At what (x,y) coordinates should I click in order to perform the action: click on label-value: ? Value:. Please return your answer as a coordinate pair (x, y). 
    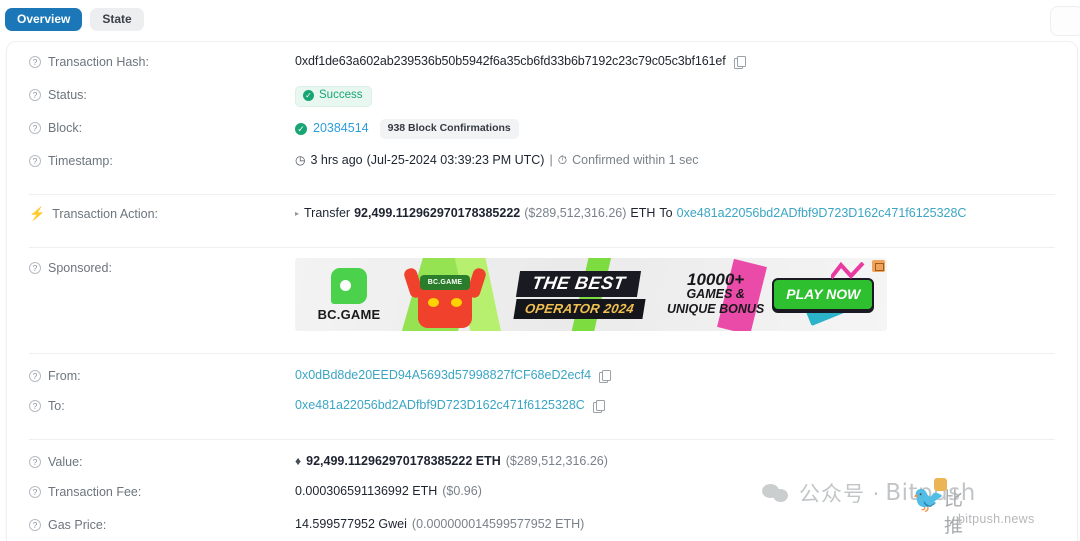
    Looking at the image, I should click on (162, 461).